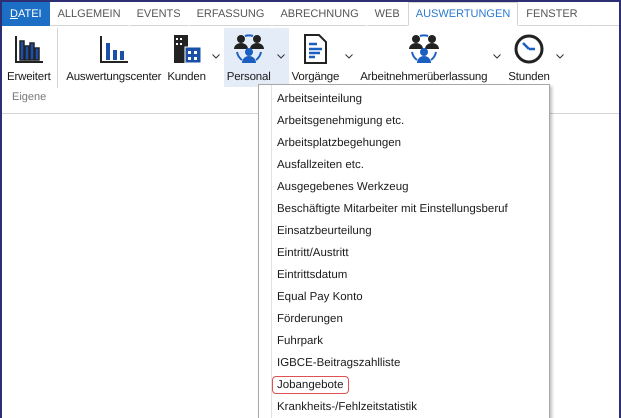 Image resolution: width=621 pixels, height=418 pixels. Describe the element at coordinates (387, 14) in the screenshot. I see `ribbon-tab: WEB` at that location.